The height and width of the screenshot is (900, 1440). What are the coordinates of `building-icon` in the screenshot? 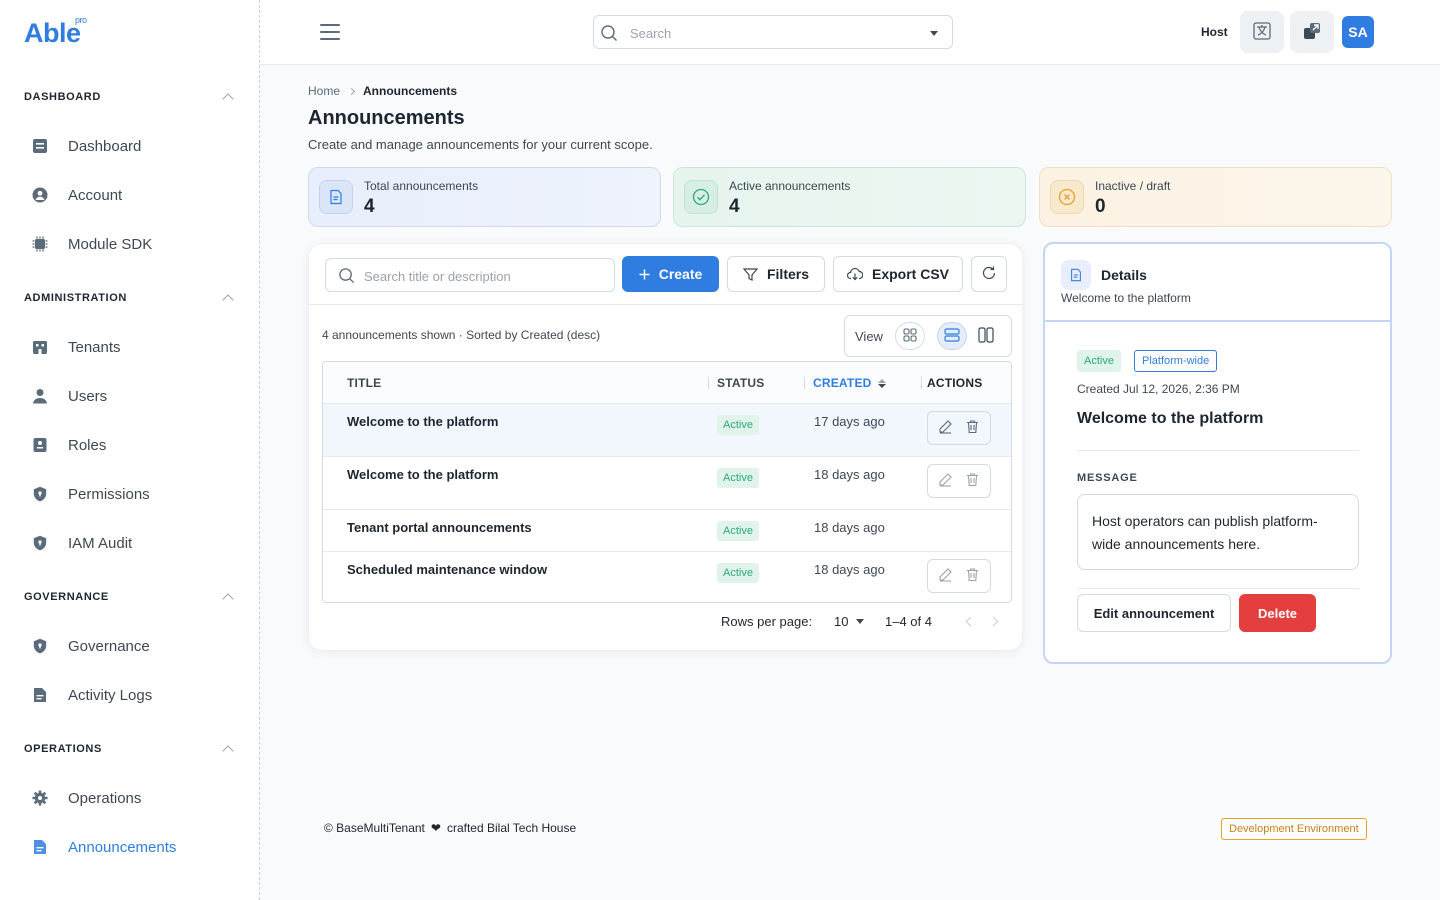 It's located at (40, 347).